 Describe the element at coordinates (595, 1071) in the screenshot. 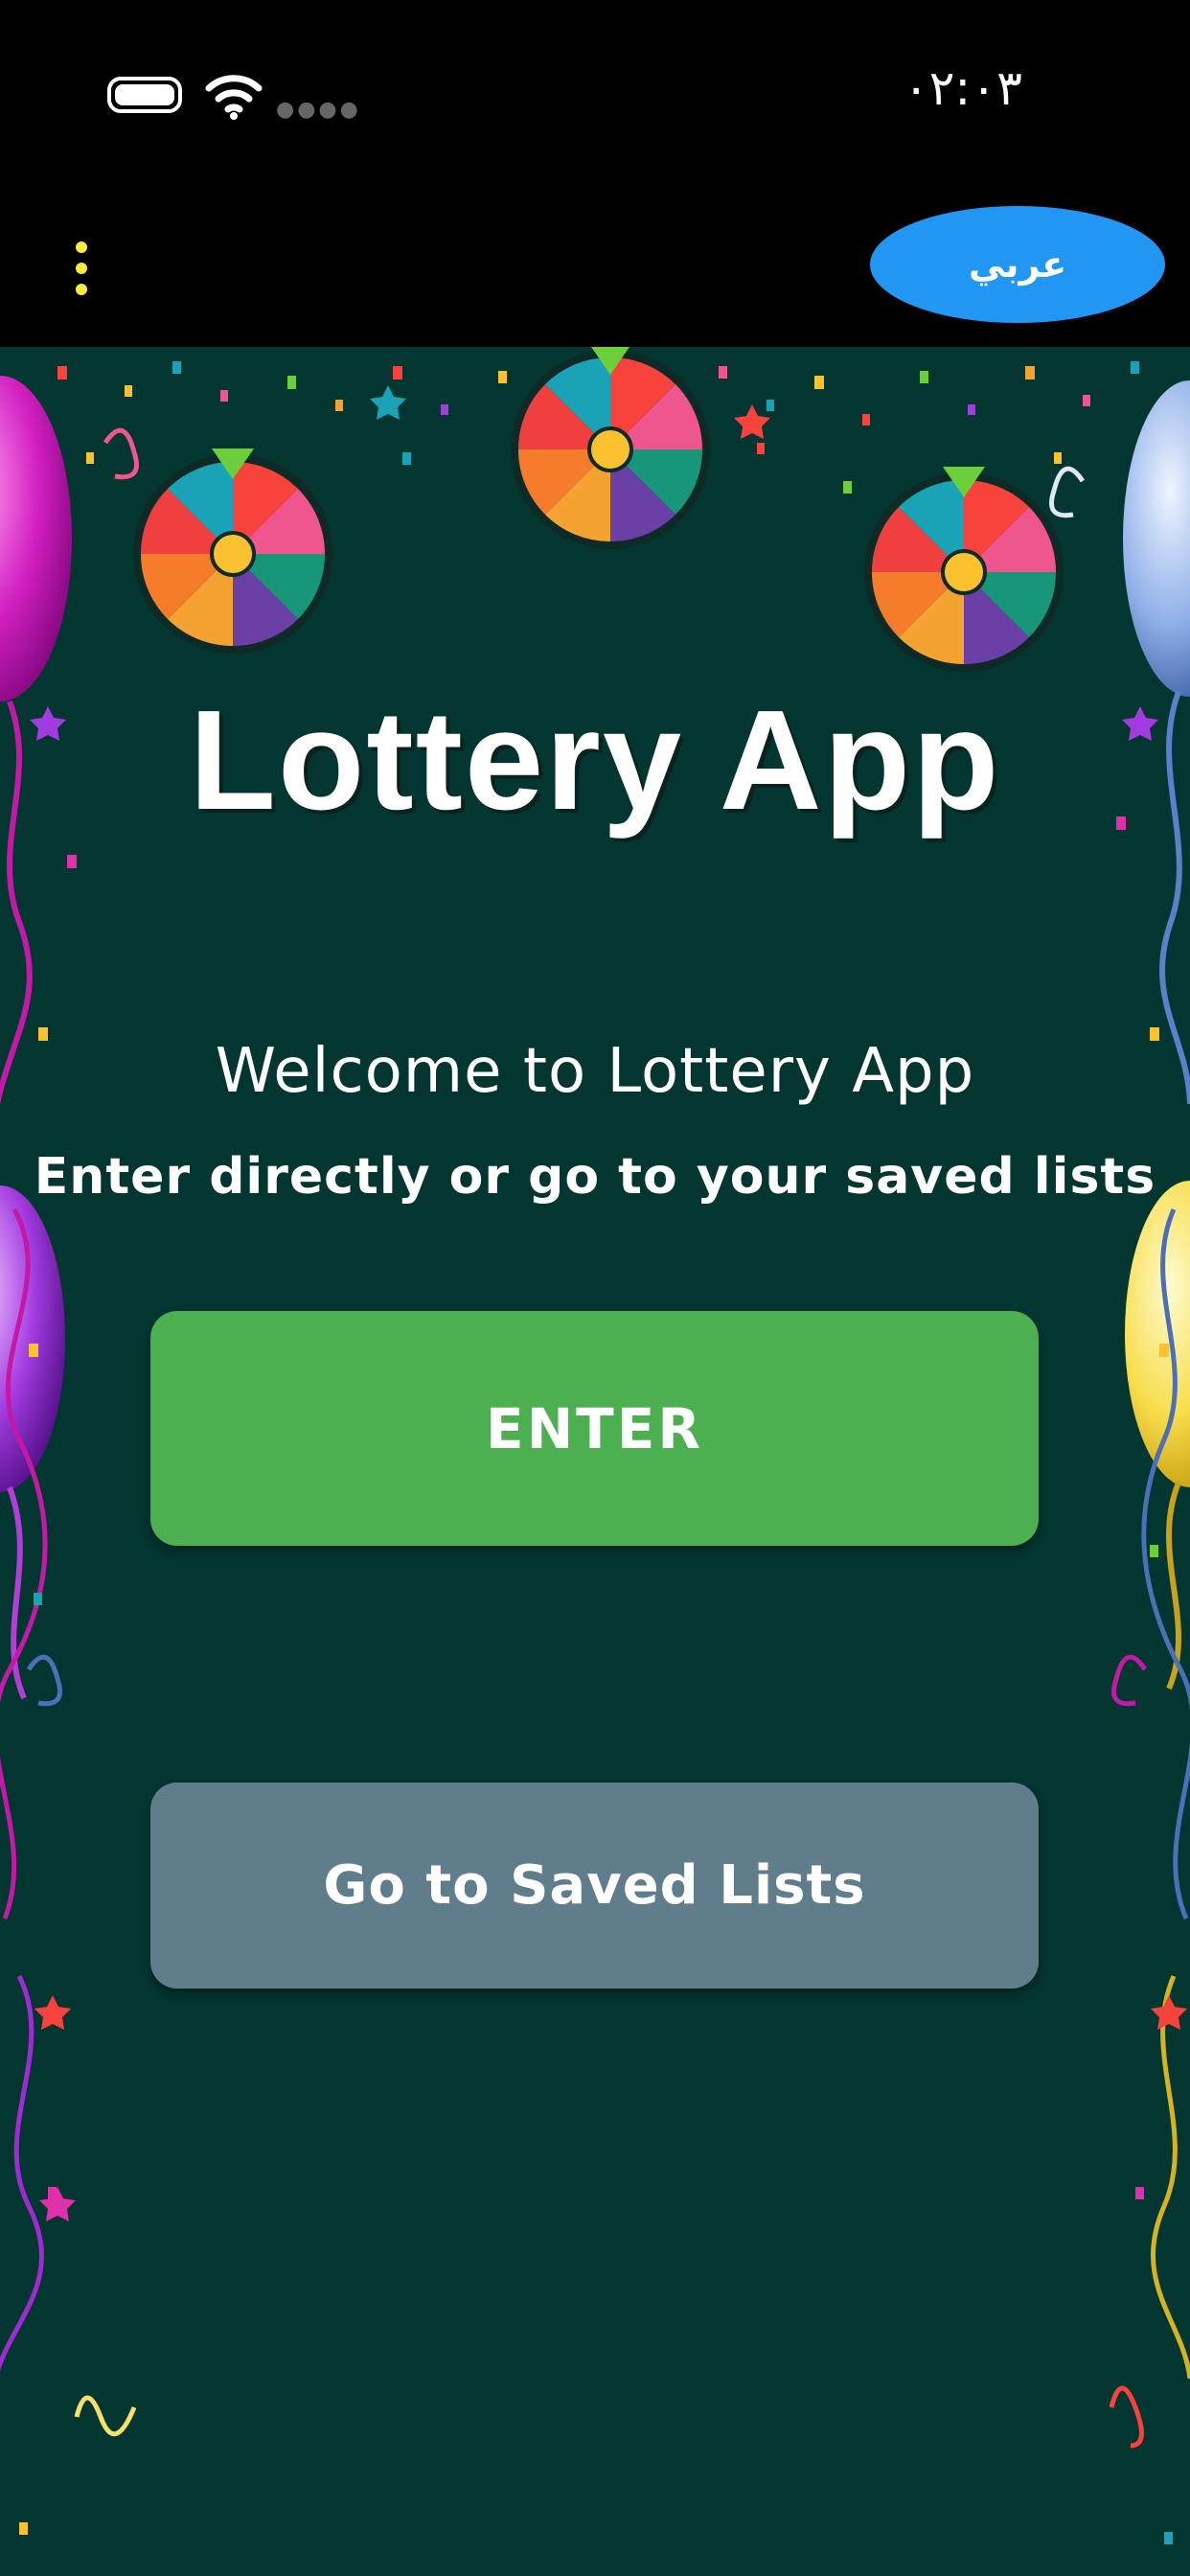

I see `welcome-heading: Welcome to Lottery App` at that location.